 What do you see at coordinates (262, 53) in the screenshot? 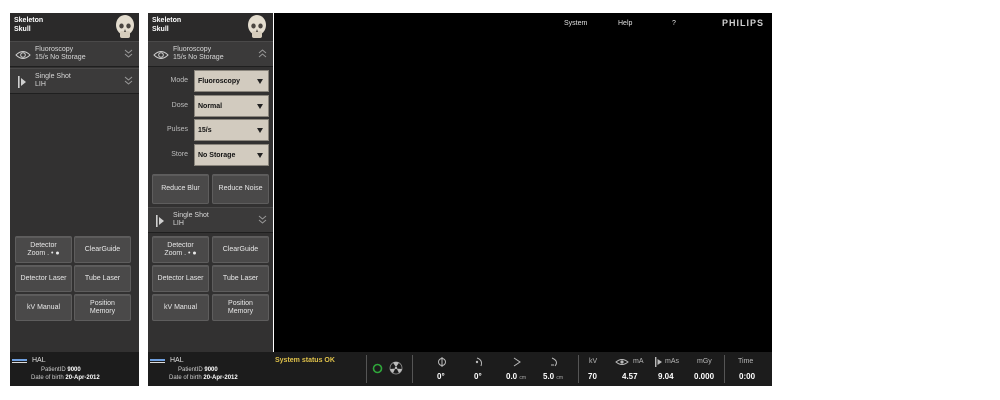
I see `chevron-up-icon` at bounding box center [262, 53].